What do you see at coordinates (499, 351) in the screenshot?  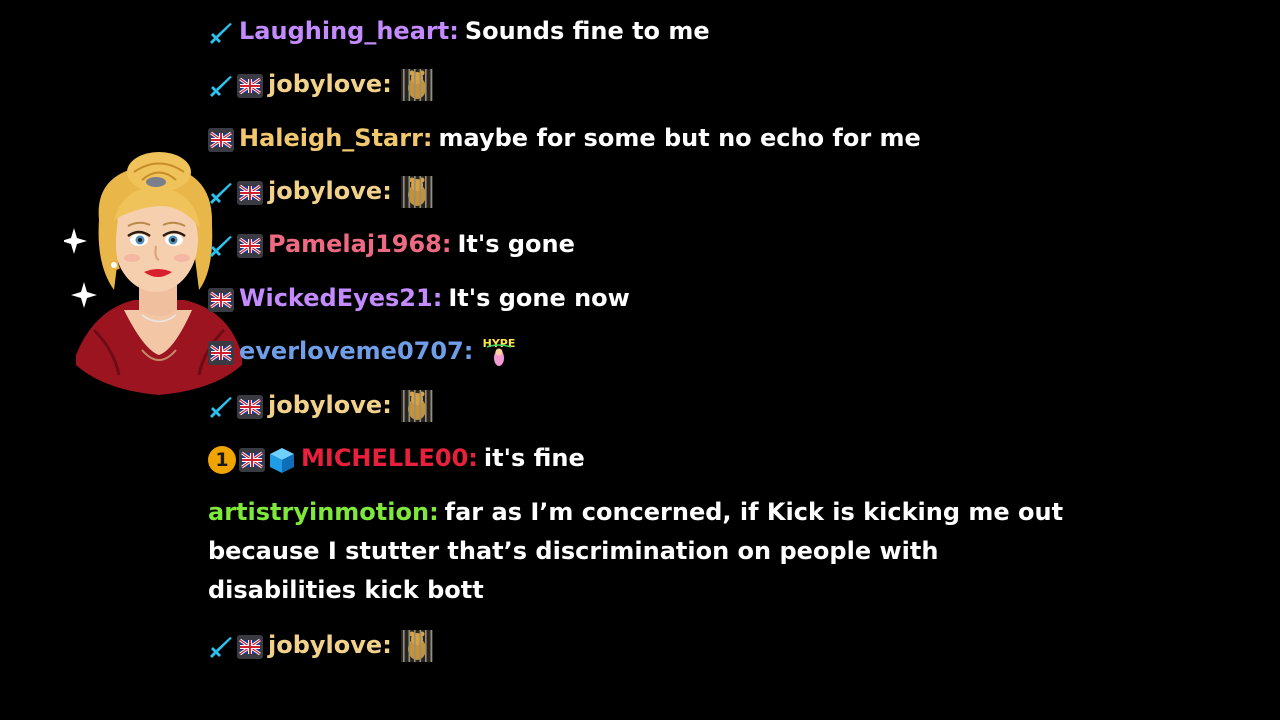 I see `hype-emote-icon: HYPE` at bounding box center [499, 351].